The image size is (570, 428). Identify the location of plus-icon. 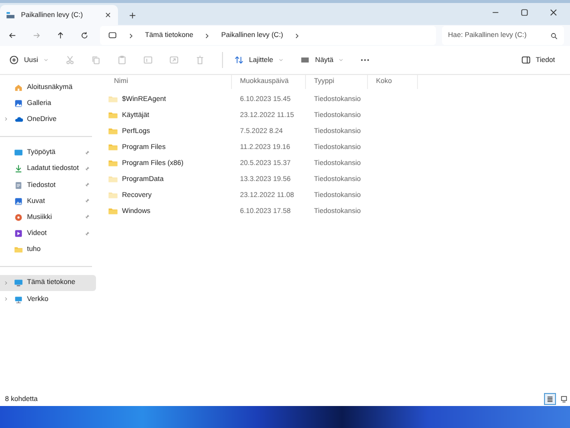
(132, 15).